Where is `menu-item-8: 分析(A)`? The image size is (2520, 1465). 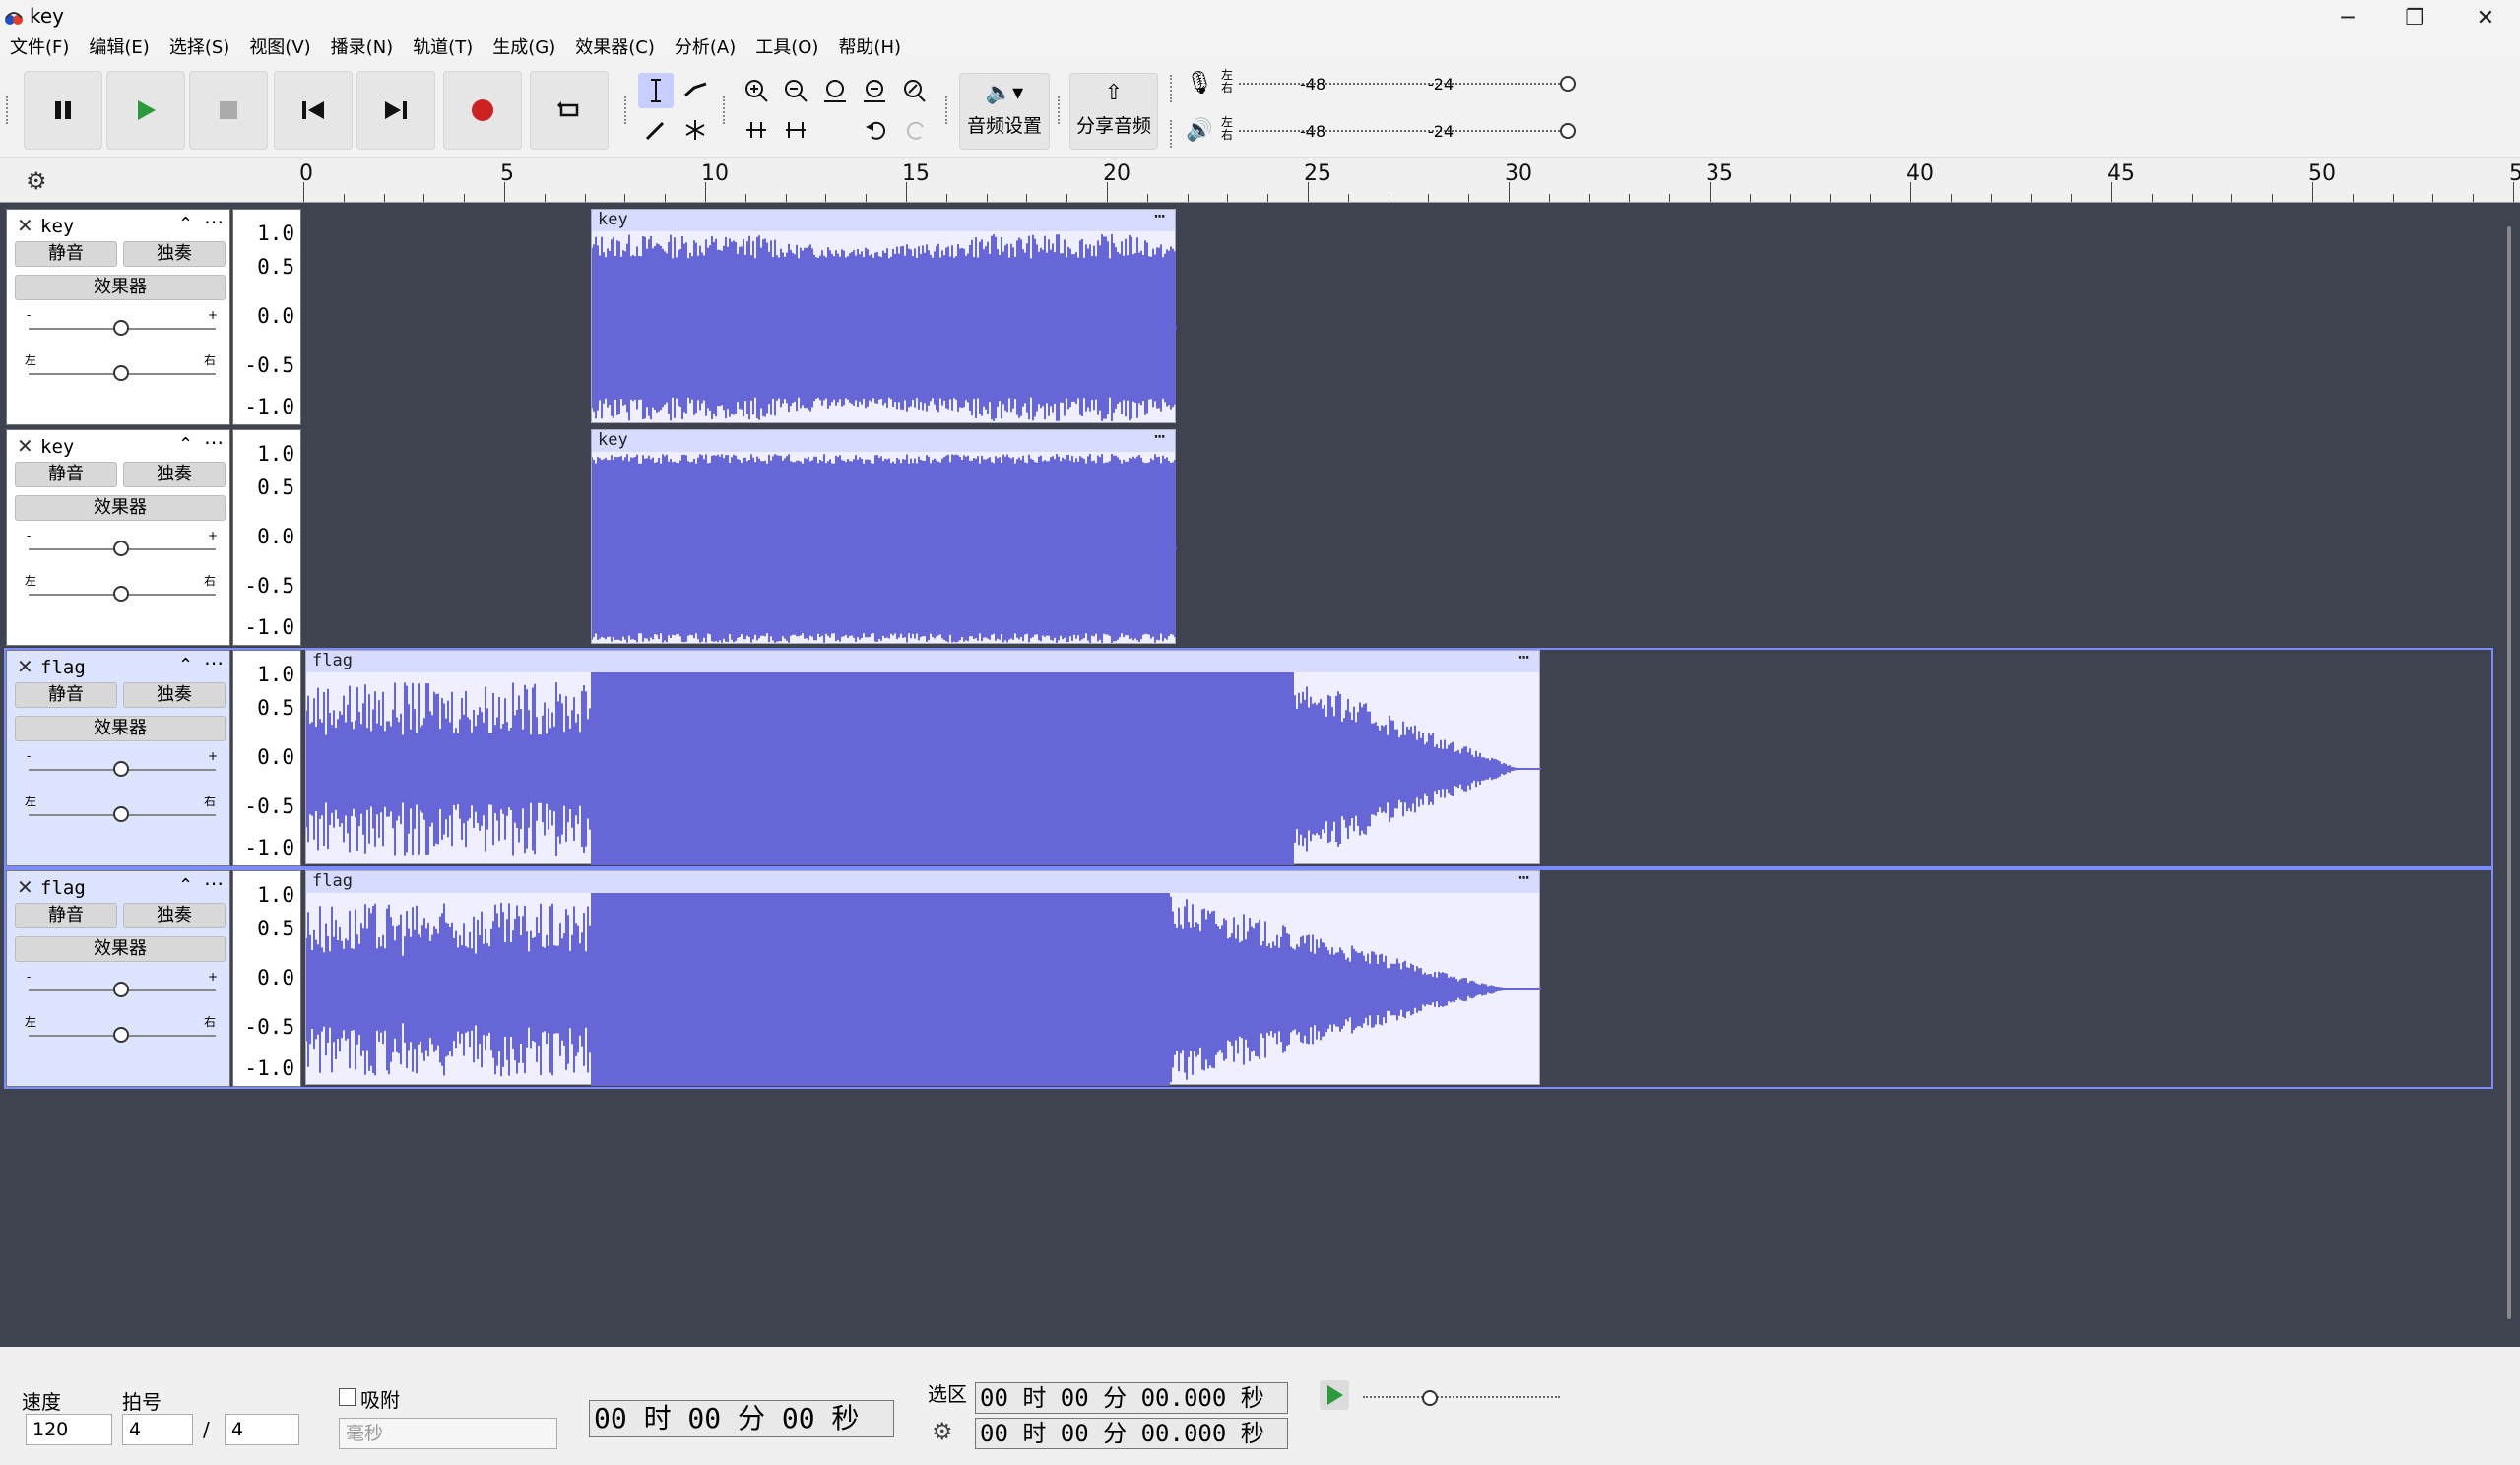
menu-item-8: 分析(A) is located at coordinates (705, 48).